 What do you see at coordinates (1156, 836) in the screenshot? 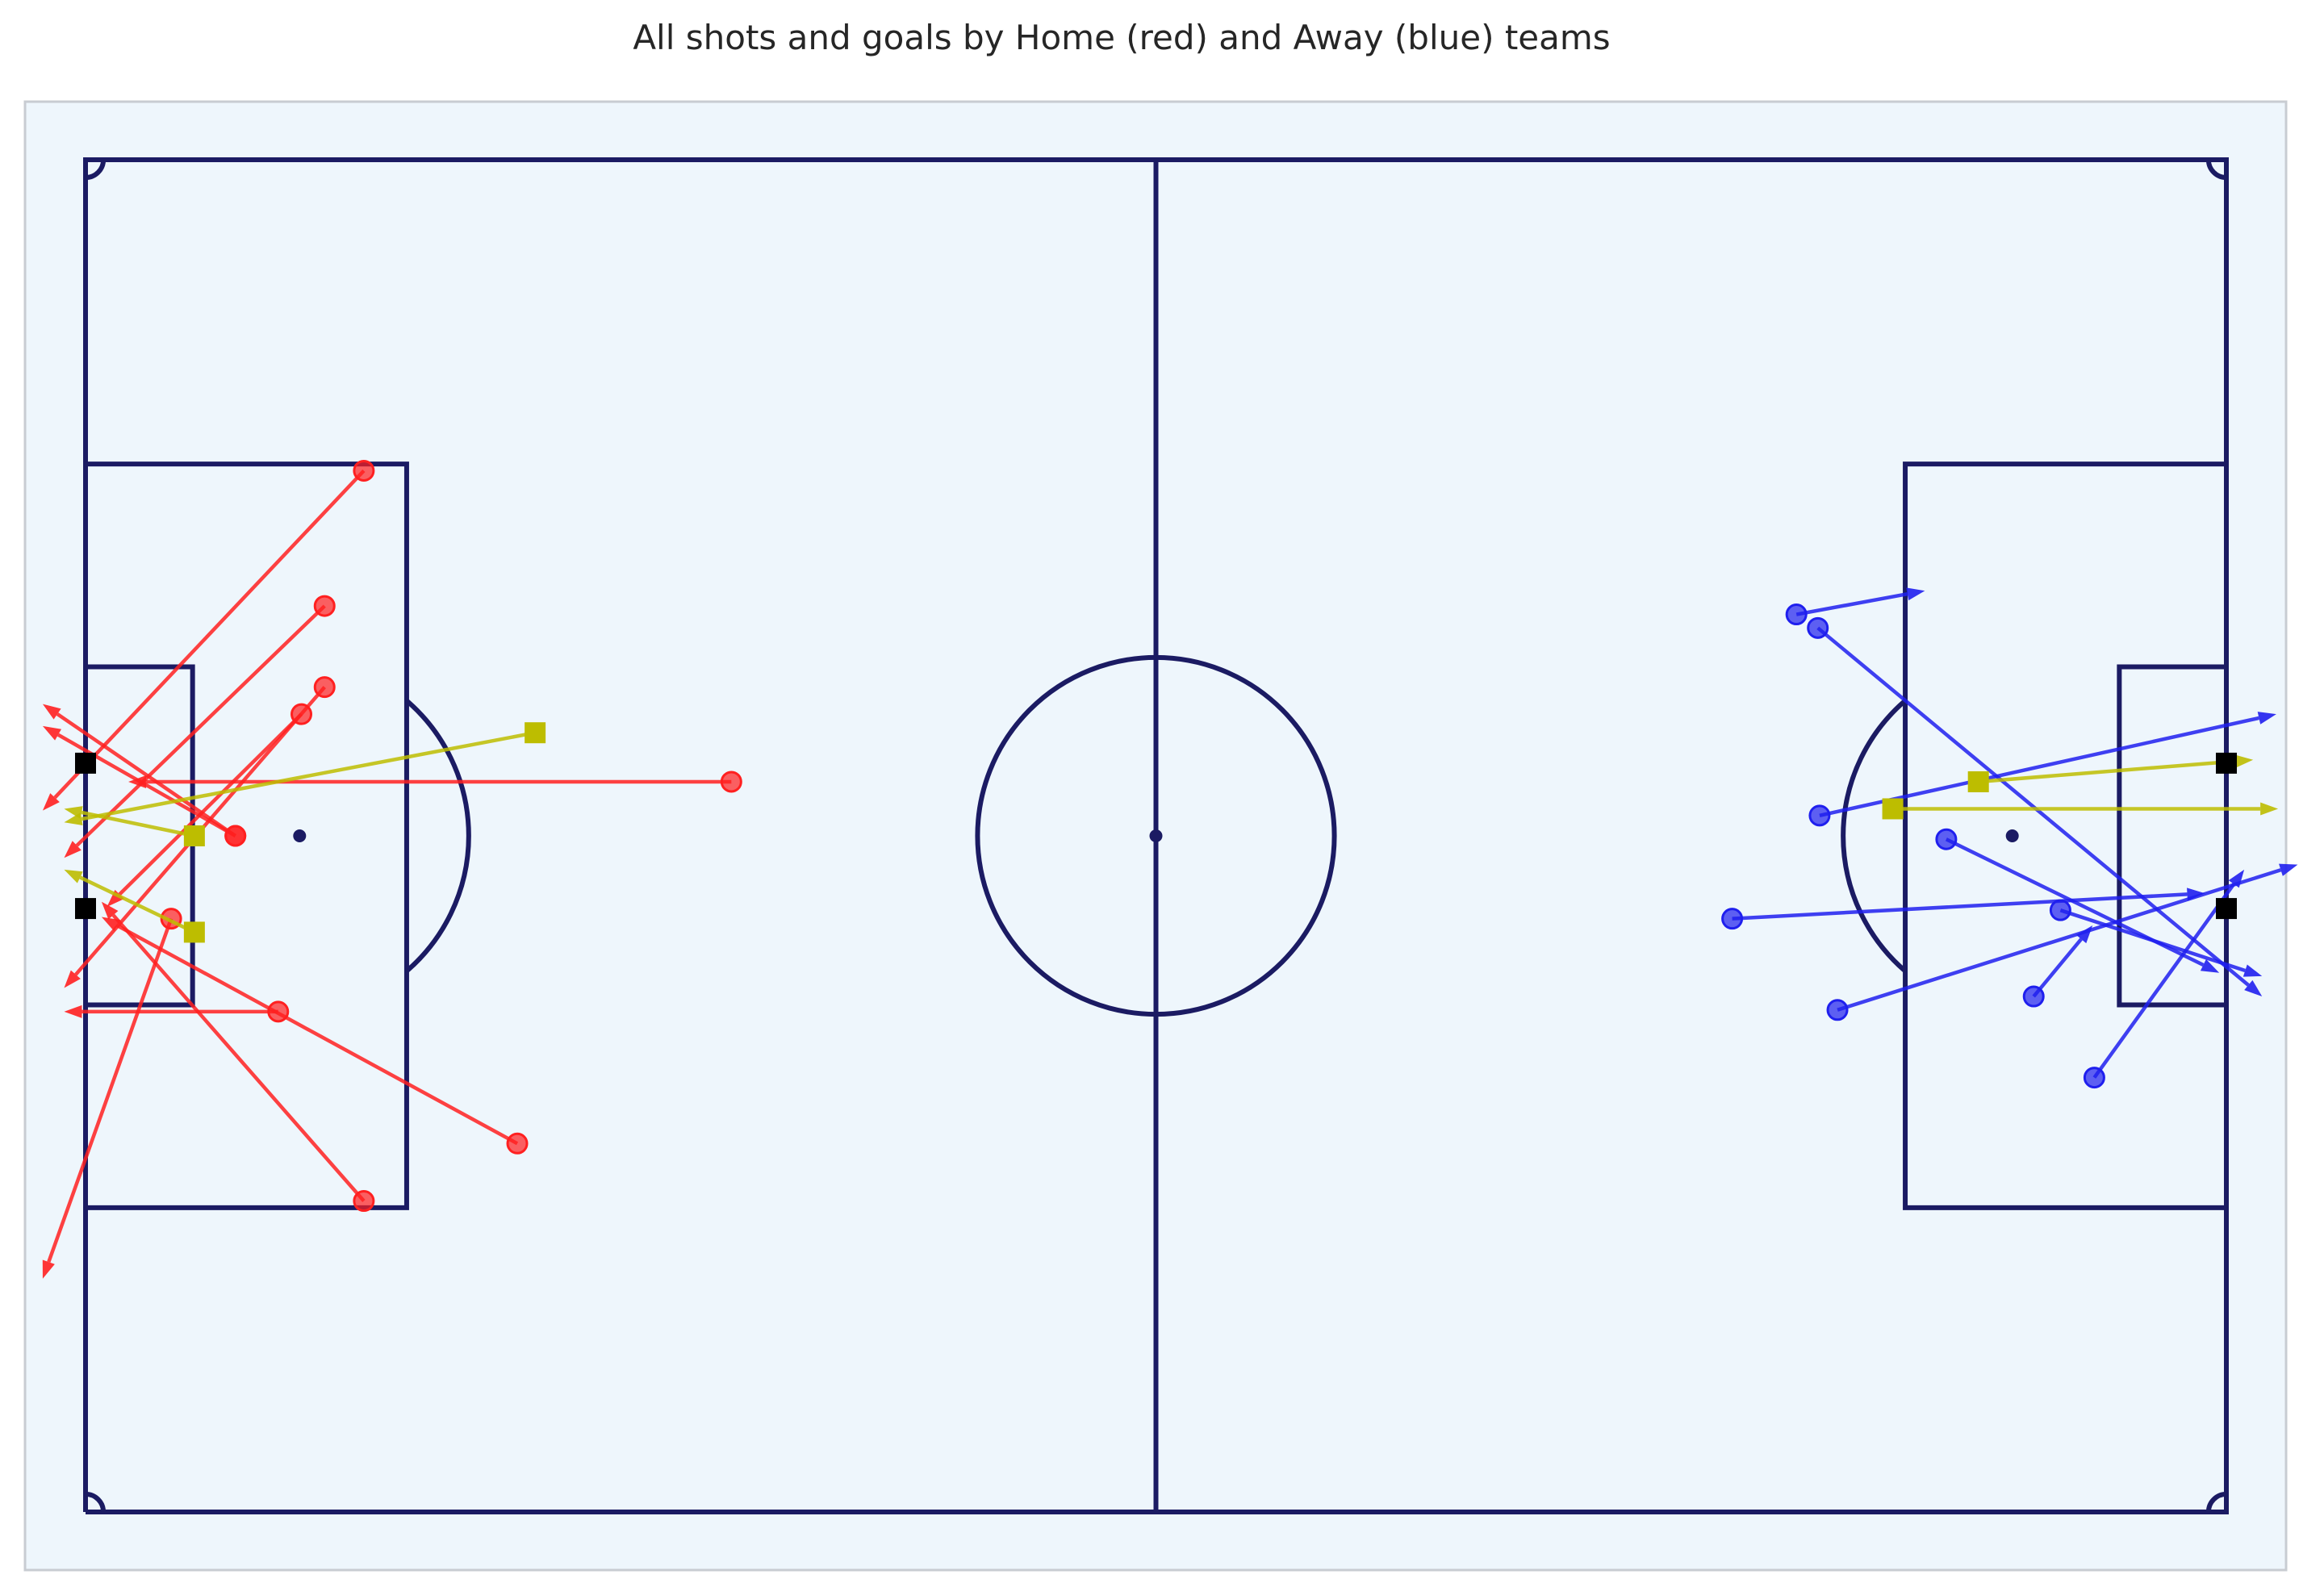
I see `centre-spot` at bounding box center [1156, 836].